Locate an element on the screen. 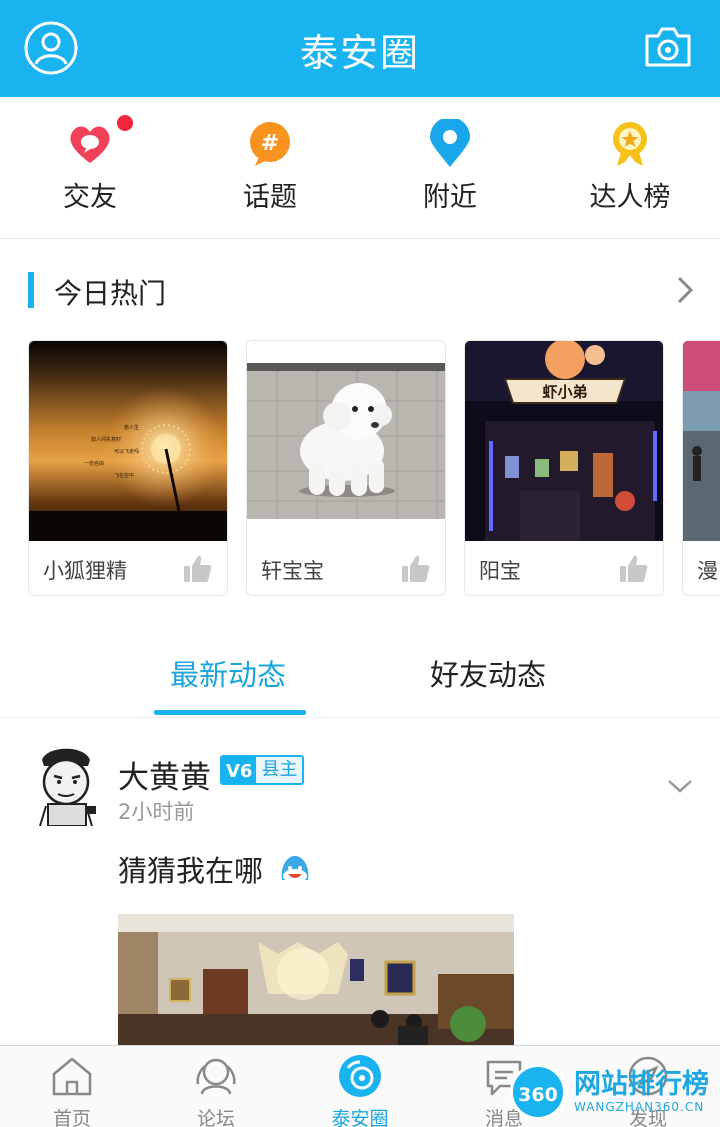  nav-home: 首页 is located at coordinates (72, 1086).